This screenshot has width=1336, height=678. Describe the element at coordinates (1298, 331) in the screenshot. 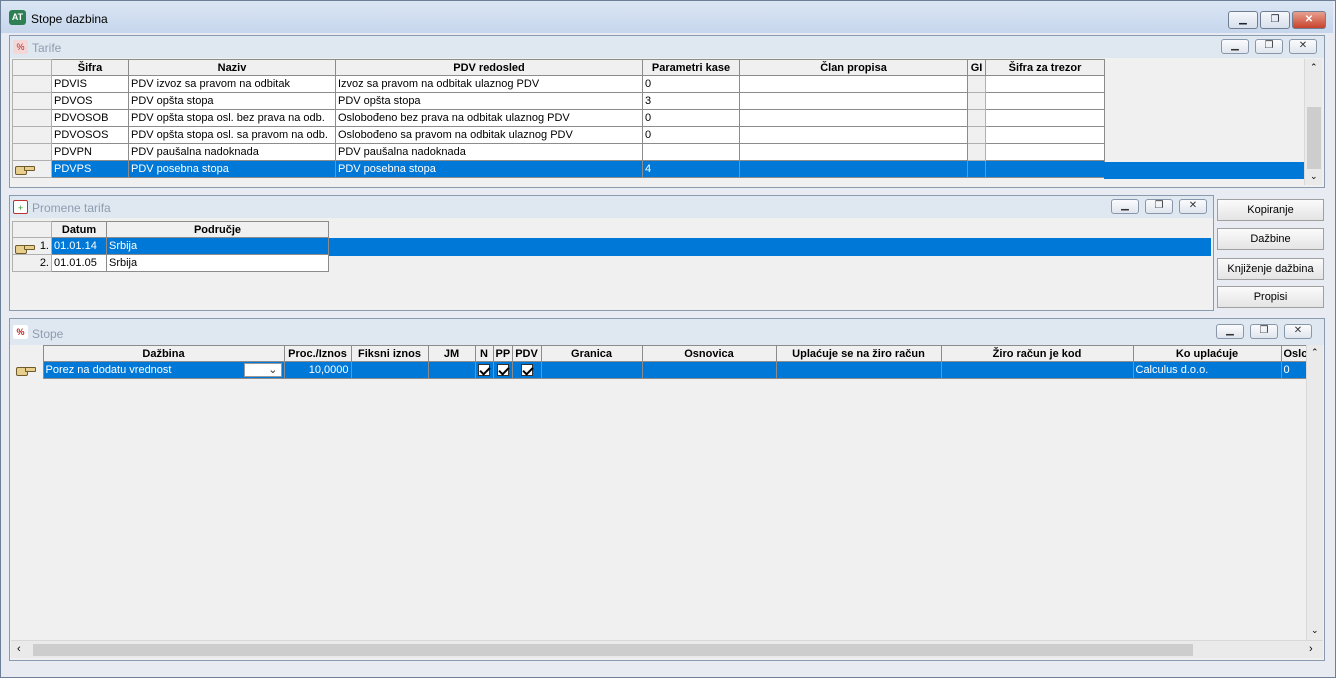

I see `stope-close-button: ✕` at that location.